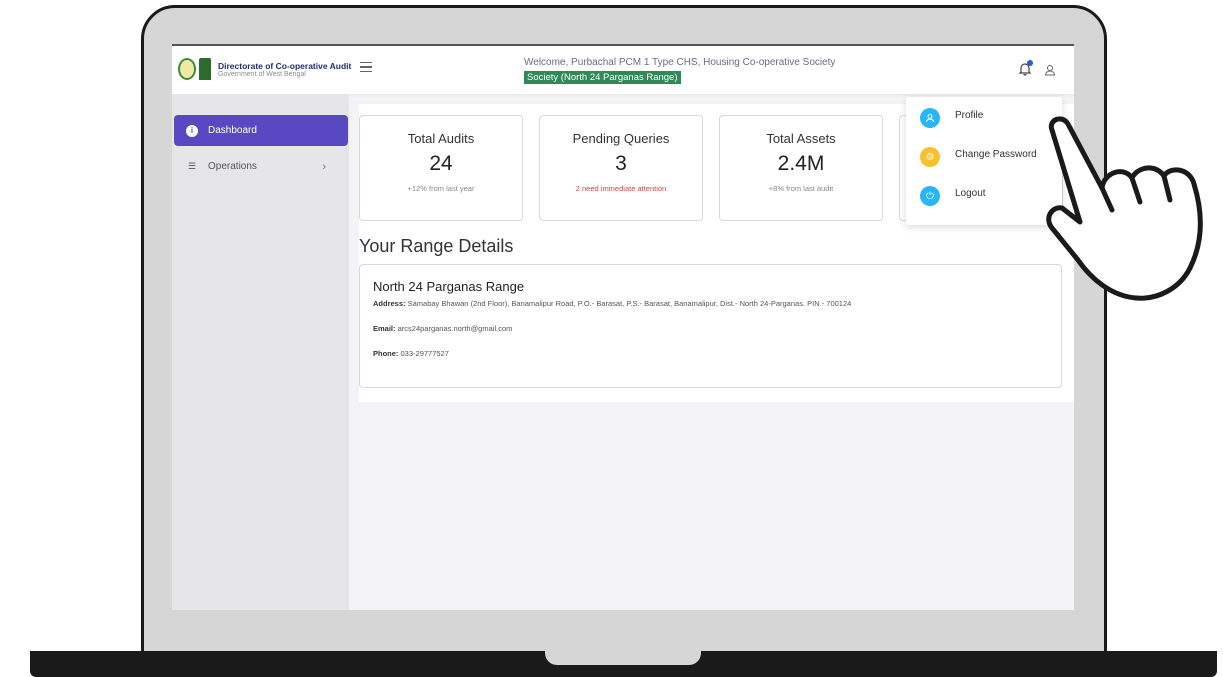  What do you see at coordinates (930, 196) in the screenshot?
I see `power-icon: ⏻` at bounding box center [930, 196].